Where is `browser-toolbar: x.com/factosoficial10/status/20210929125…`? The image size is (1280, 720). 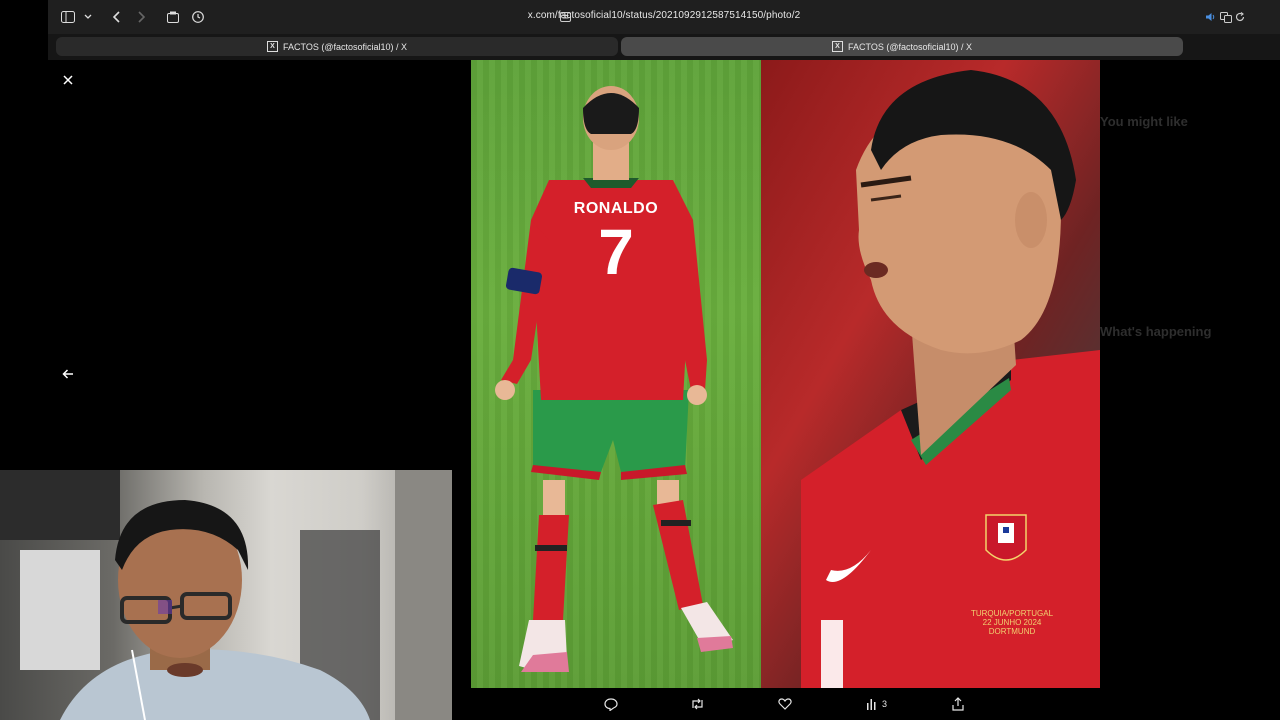 browser-toolbar: x.com/factosoficial10/status/20210929125… is located at coordinates (664, 17).